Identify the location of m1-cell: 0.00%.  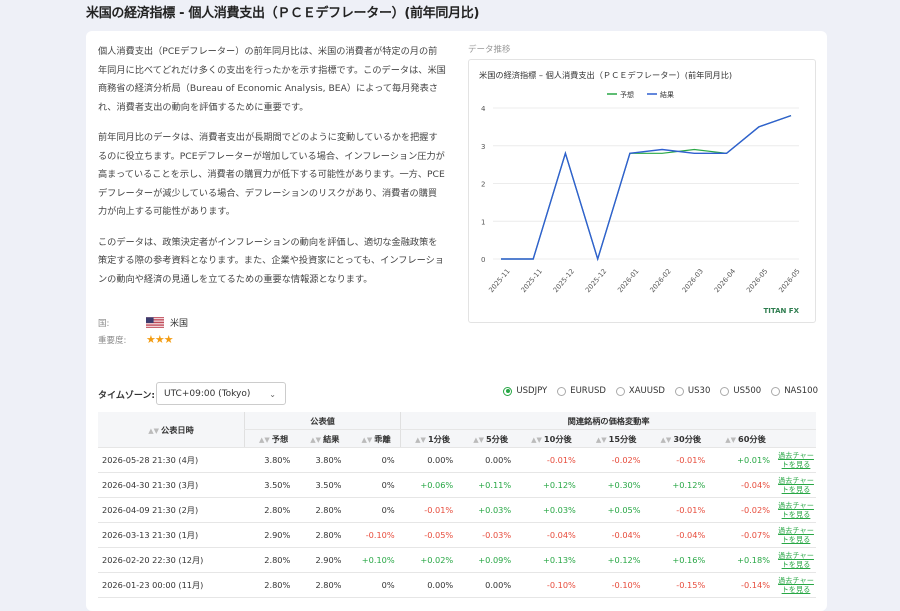
(430, 585).